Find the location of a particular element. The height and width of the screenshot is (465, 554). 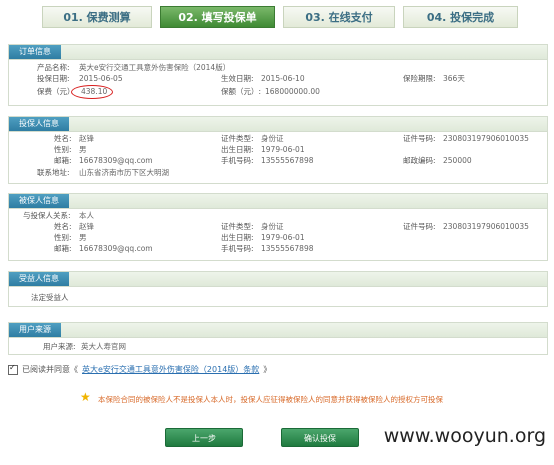

agree-prefix: 已阅读并同意《 is located at coordinates (50, 369).